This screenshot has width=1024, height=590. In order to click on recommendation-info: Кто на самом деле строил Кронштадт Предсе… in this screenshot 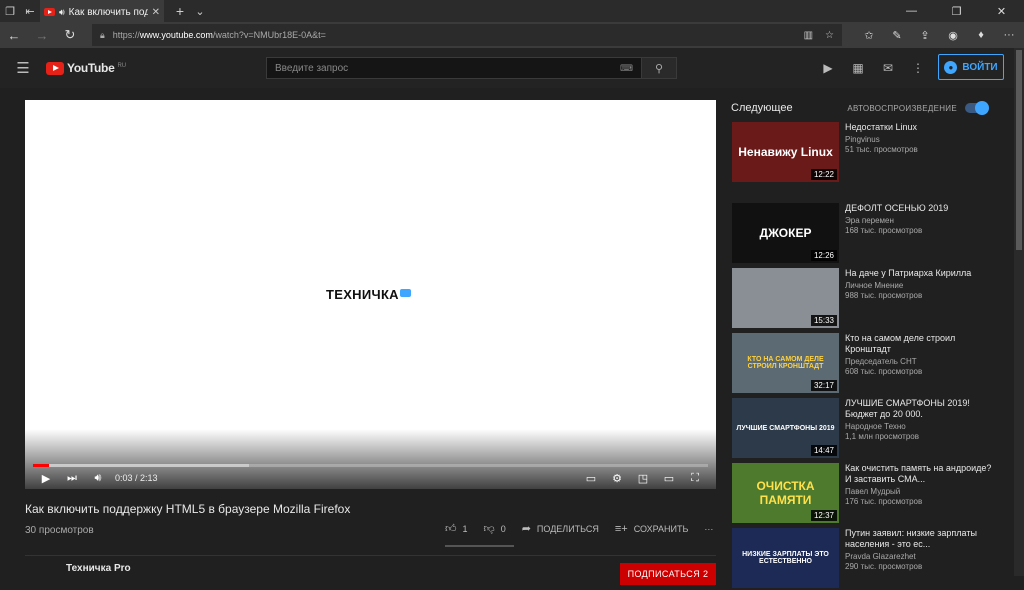, I will do `click(918, 364)`.